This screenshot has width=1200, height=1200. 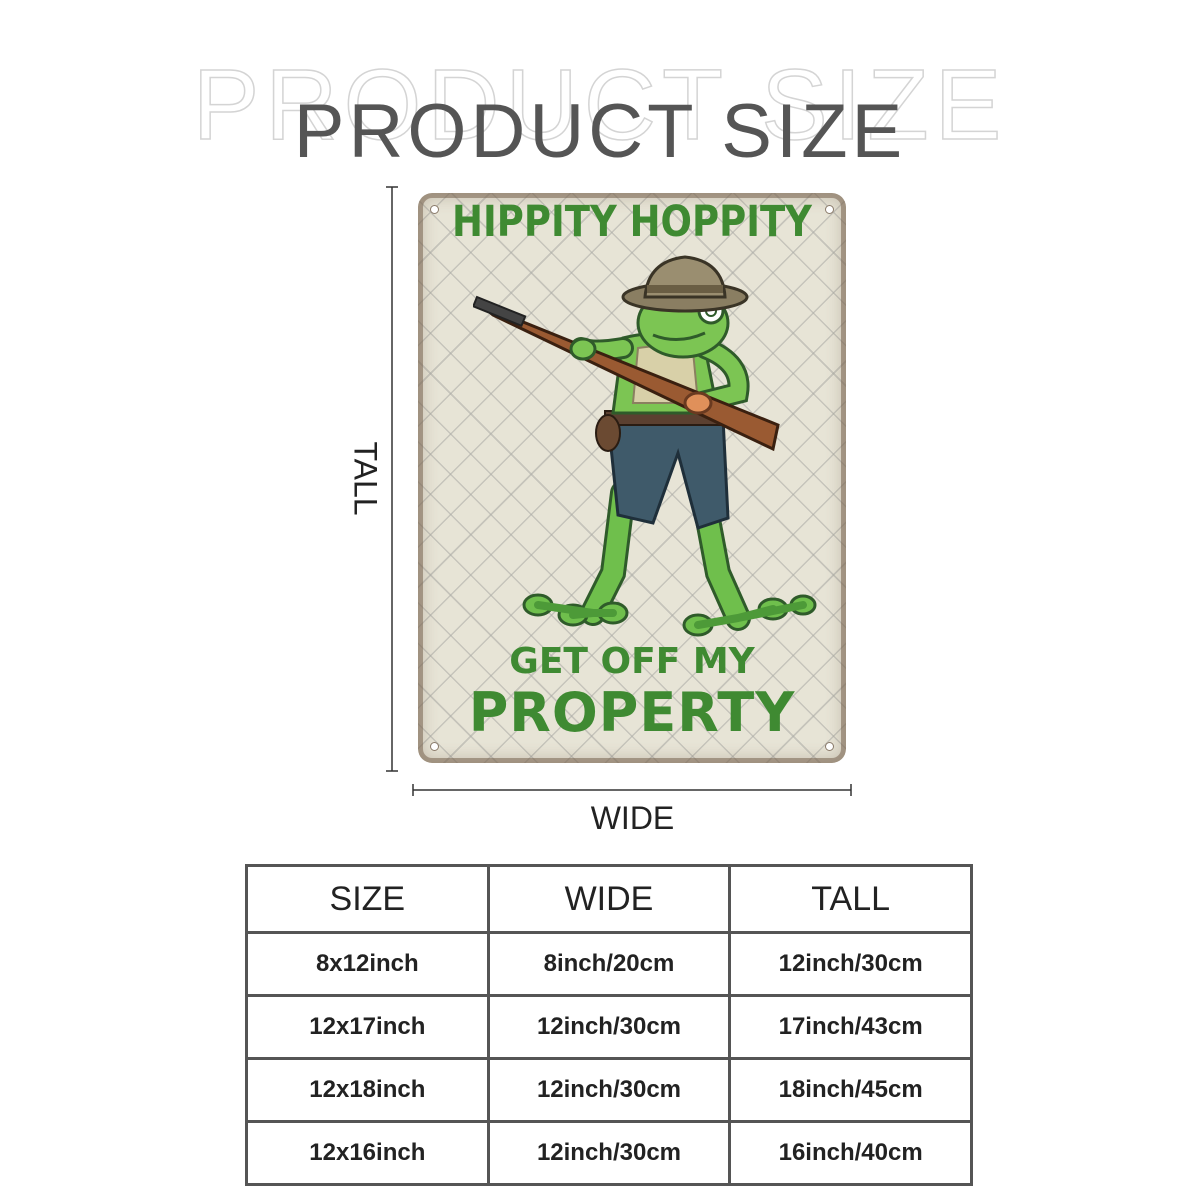 I want to click on size-cell: 8x12inch, so click(x=367, y=964).